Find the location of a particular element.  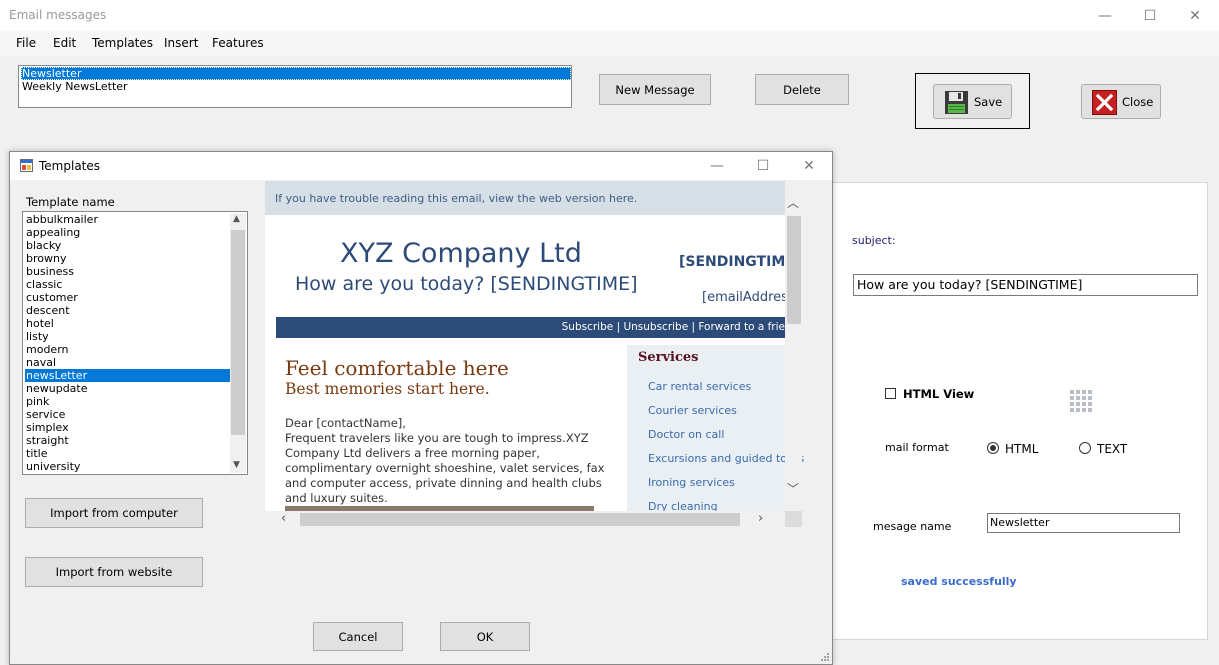

list-item: university is located at coordinates (128, 466).